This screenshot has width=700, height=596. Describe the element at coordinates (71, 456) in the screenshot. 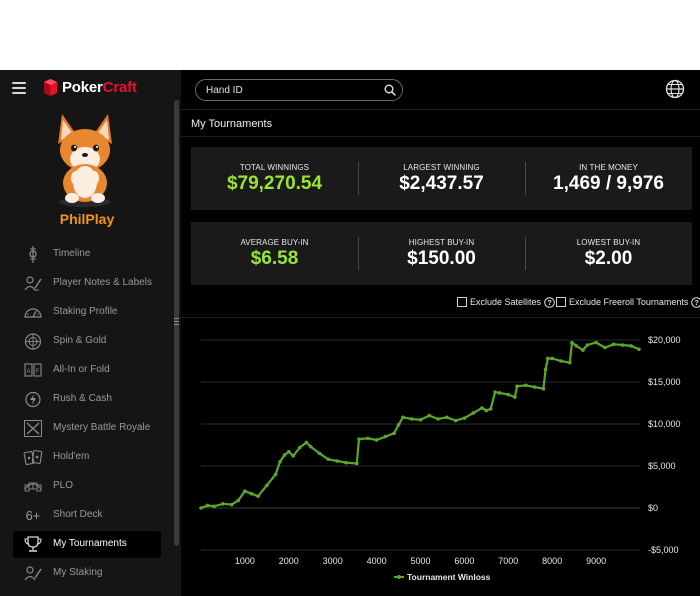

I see `sidebar-item-label: Hold'em` at that location.